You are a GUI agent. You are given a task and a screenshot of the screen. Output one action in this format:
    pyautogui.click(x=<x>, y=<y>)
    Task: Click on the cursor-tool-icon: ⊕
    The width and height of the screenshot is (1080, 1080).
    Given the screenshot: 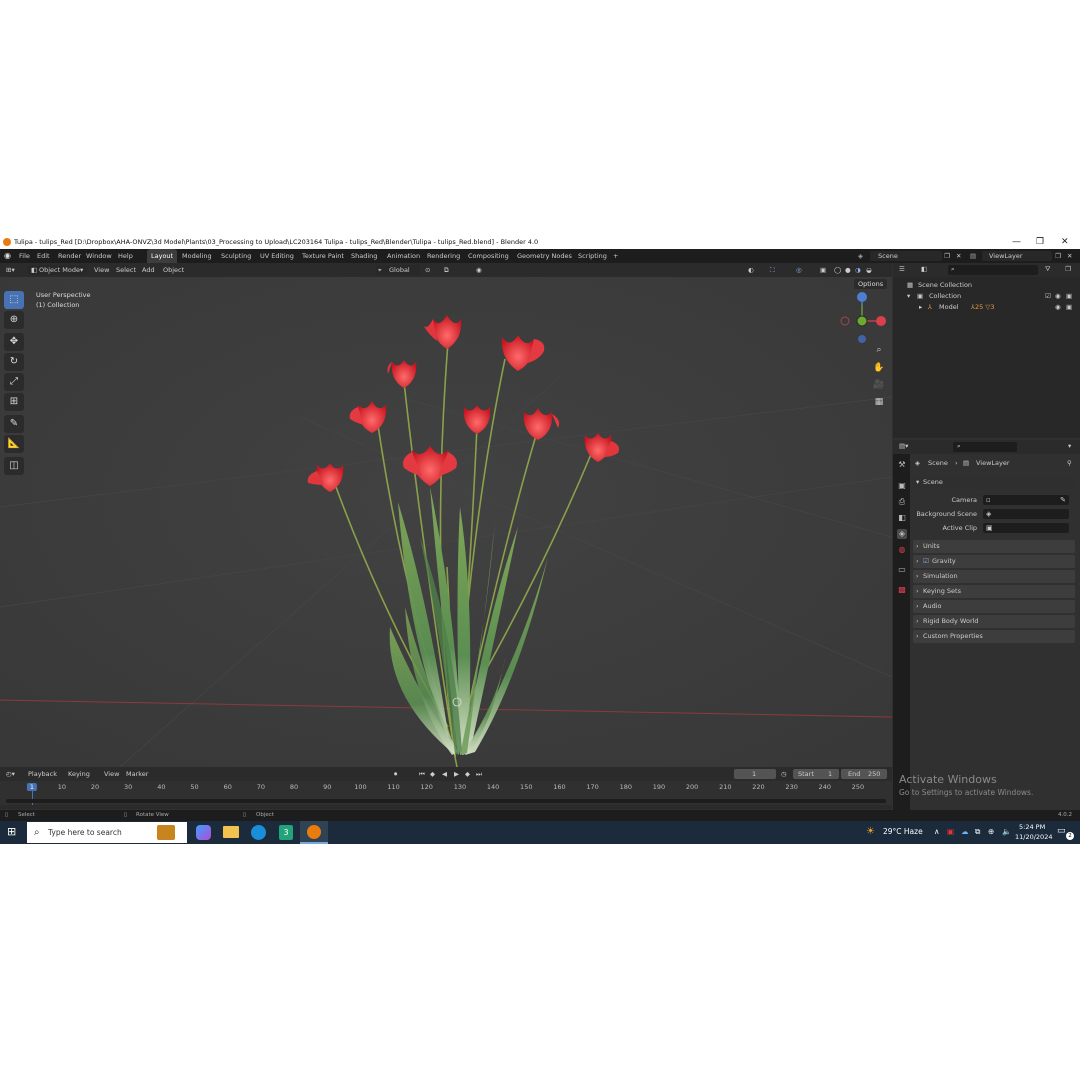 What is the action you would take?
    pyautogui.click(x=14, y=320)
    